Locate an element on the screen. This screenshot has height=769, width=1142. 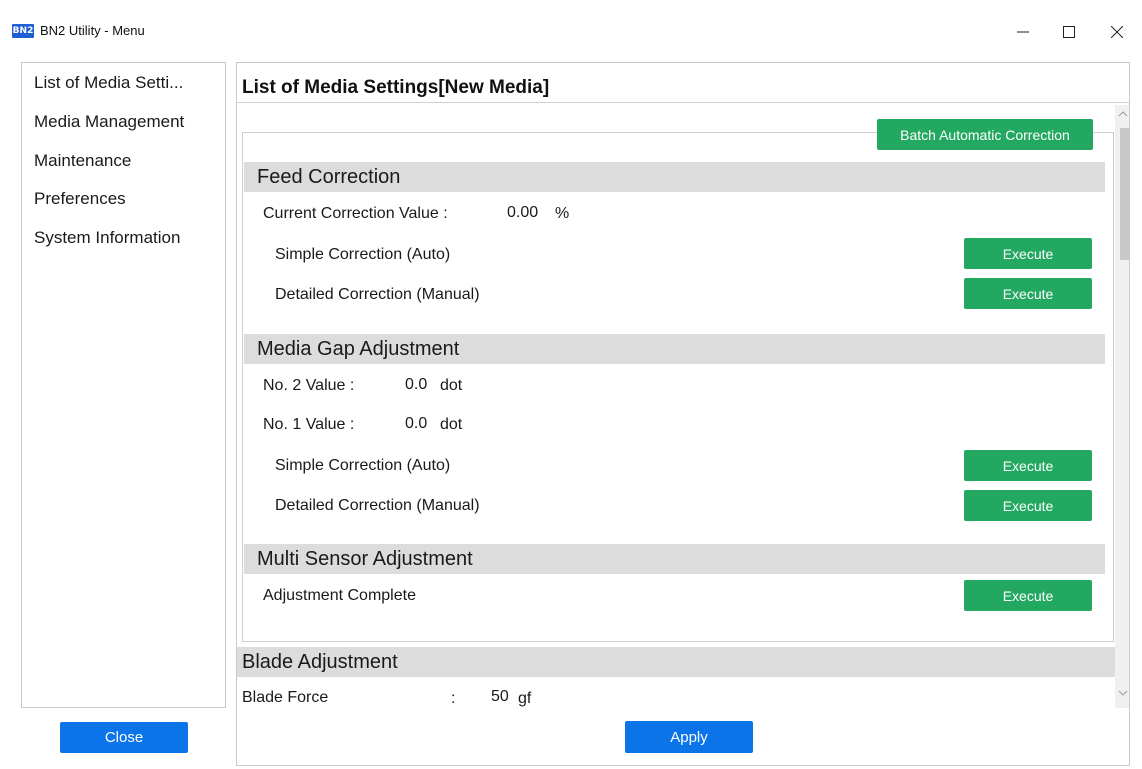
scroll-up-icon is located at coordinates (1123, 114).